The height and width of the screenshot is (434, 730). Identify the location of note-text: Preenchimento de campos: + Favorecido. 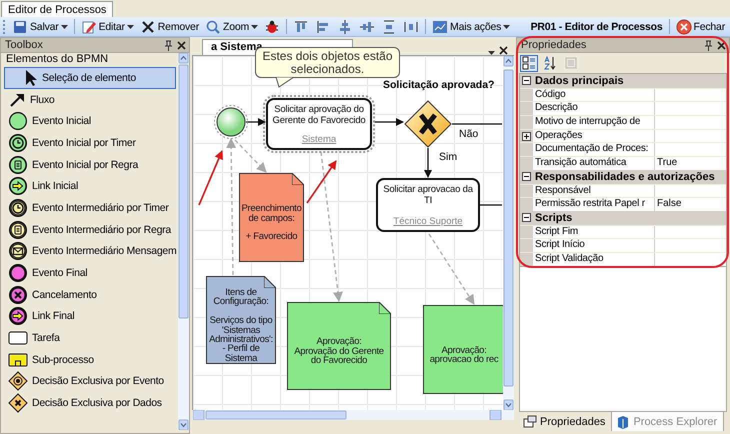
(271, 223).